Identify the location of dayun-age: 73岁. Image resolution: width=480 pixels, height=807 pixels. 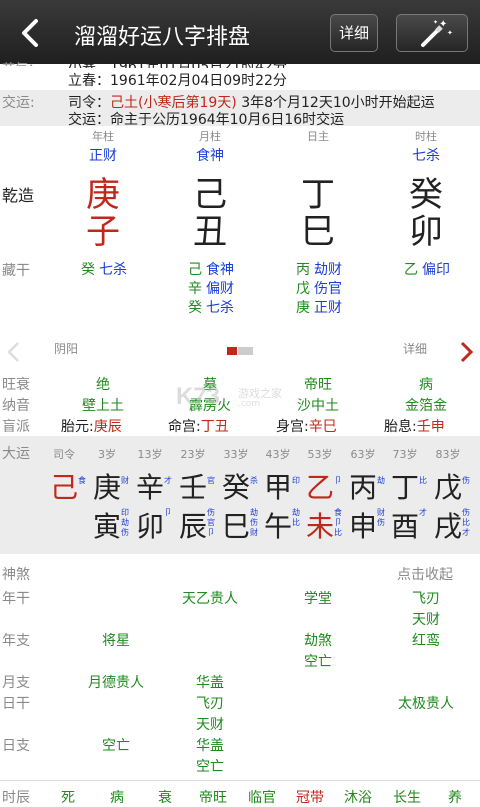
(405, 454).